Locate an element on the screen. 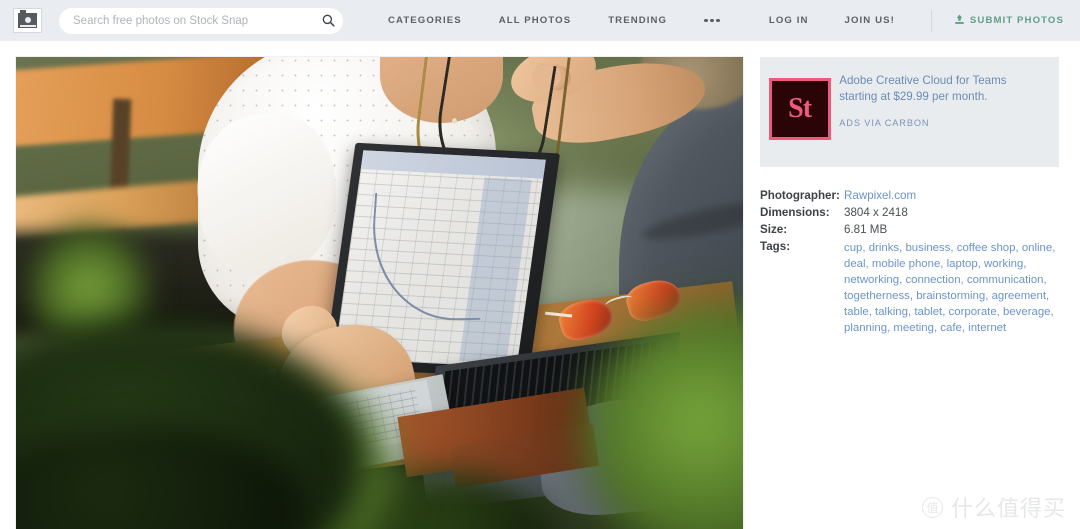 Image resolution: width=1080 pixels, height=529 pixels. tag-link: brainstorming is located at coordinates (950, 296).